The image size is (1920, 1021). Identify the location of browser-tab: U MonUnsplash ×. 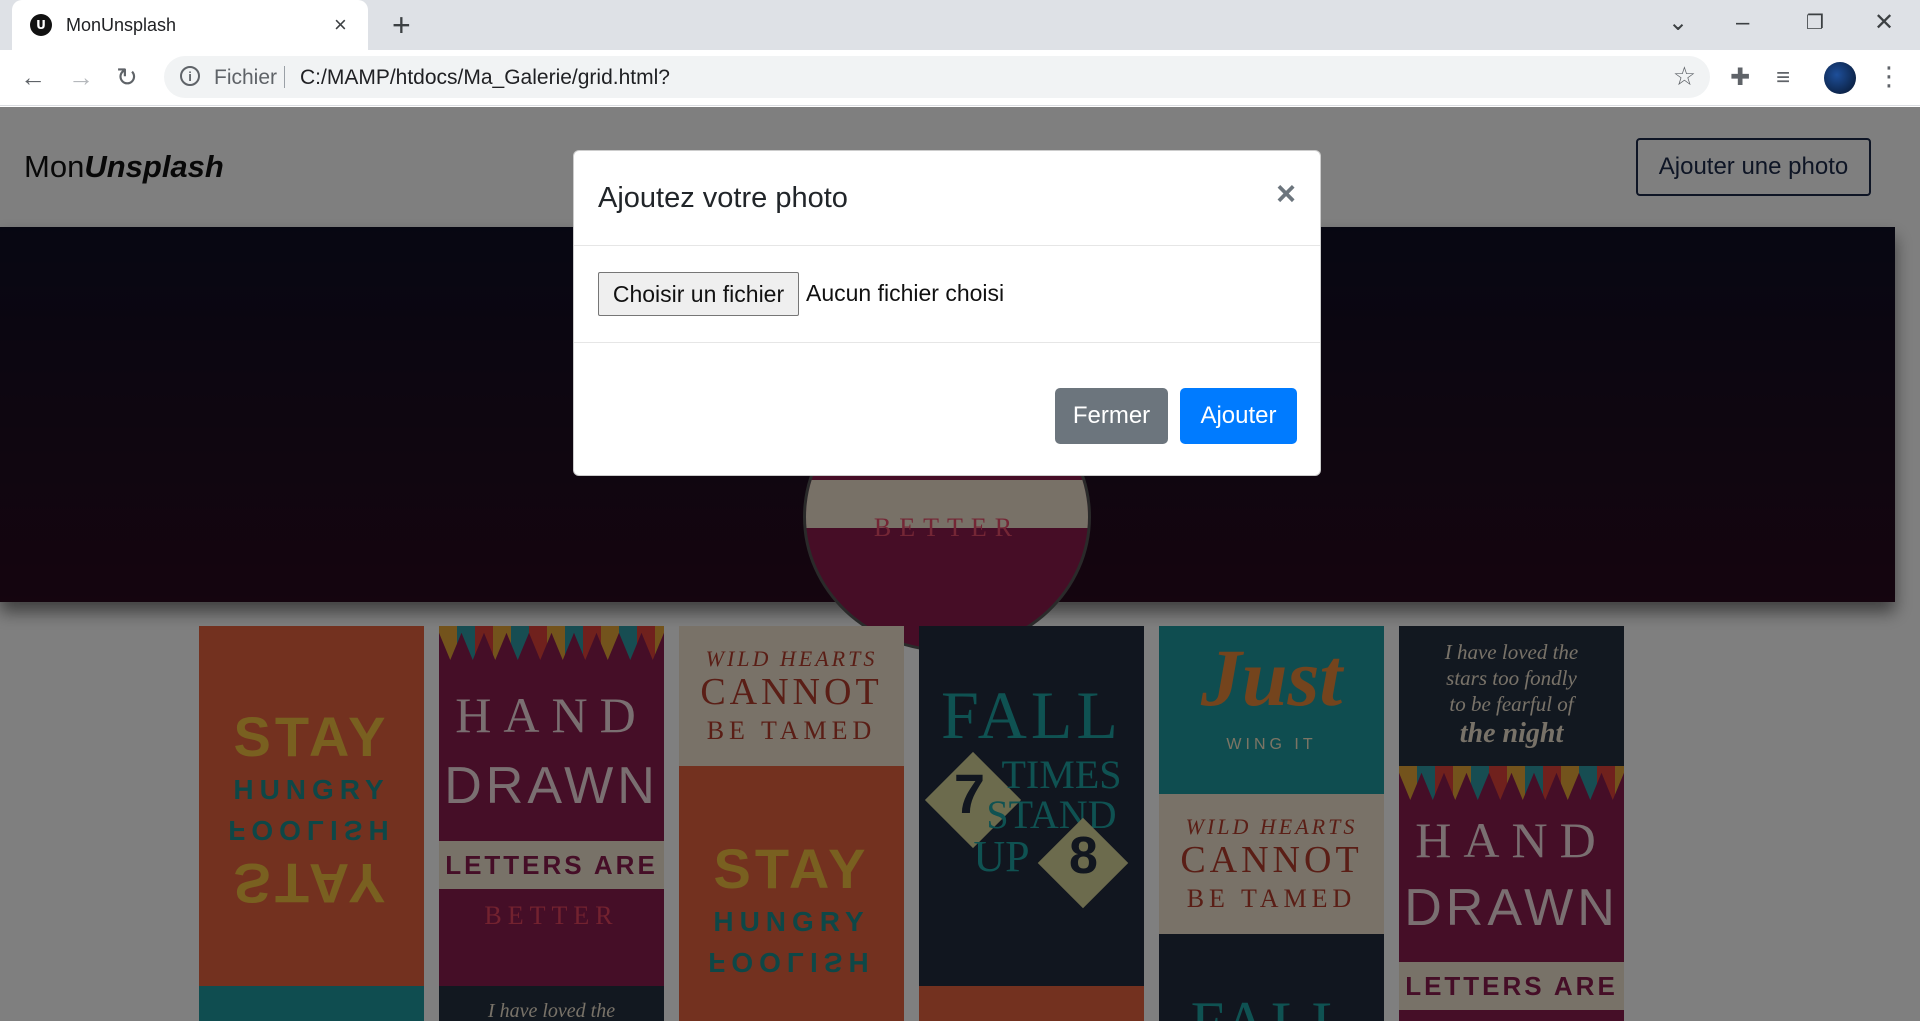
(190, 25).